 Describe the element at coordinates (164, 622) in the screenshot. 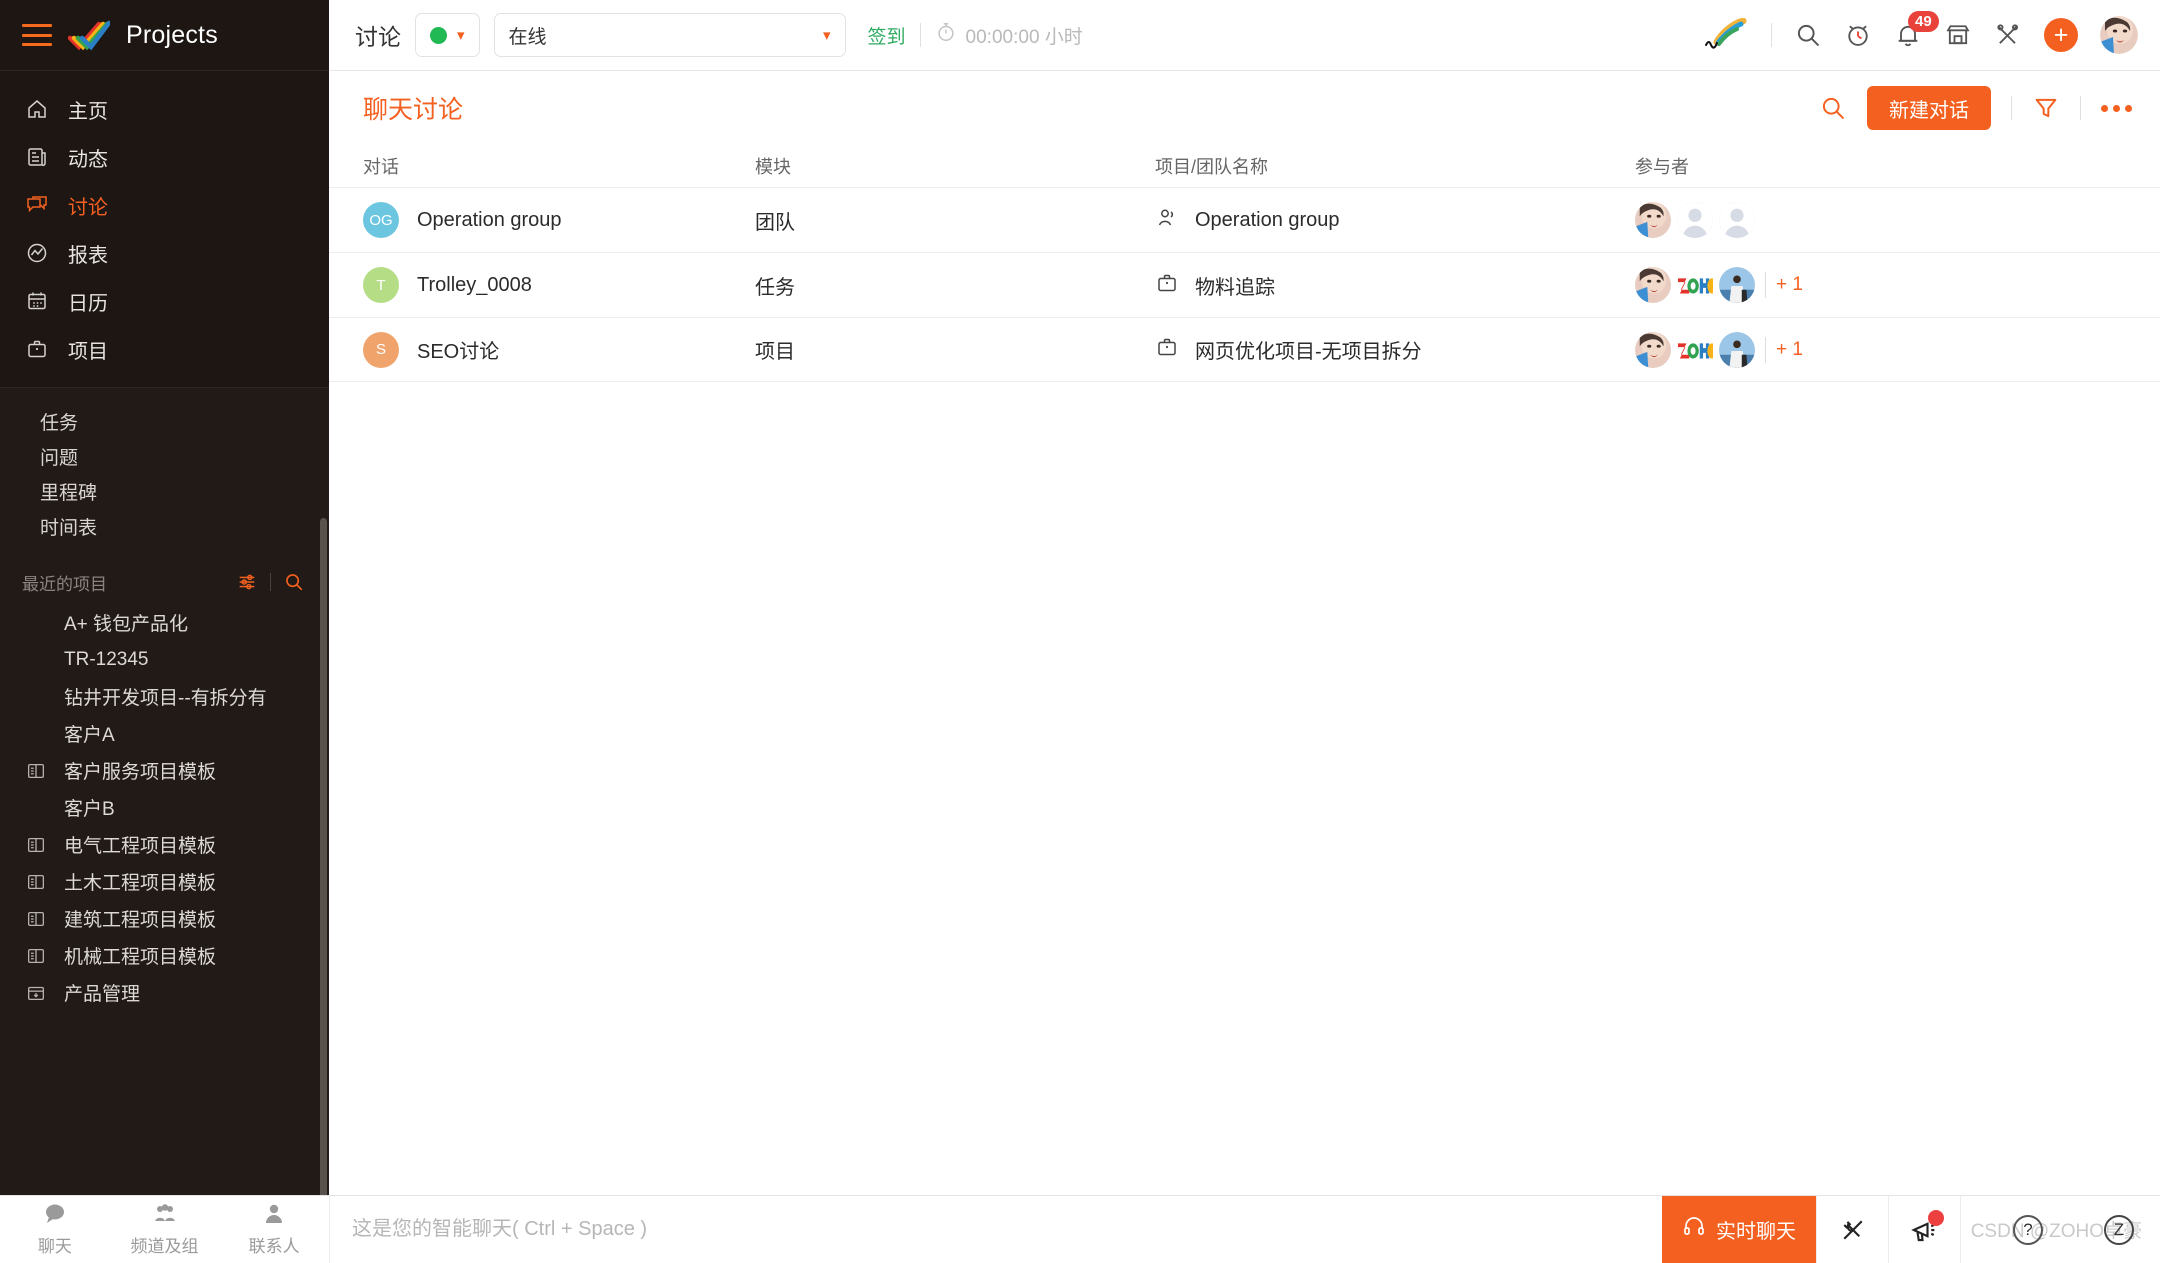

I see `sidebar-project-item: A+ 钱包产品化` at that location.